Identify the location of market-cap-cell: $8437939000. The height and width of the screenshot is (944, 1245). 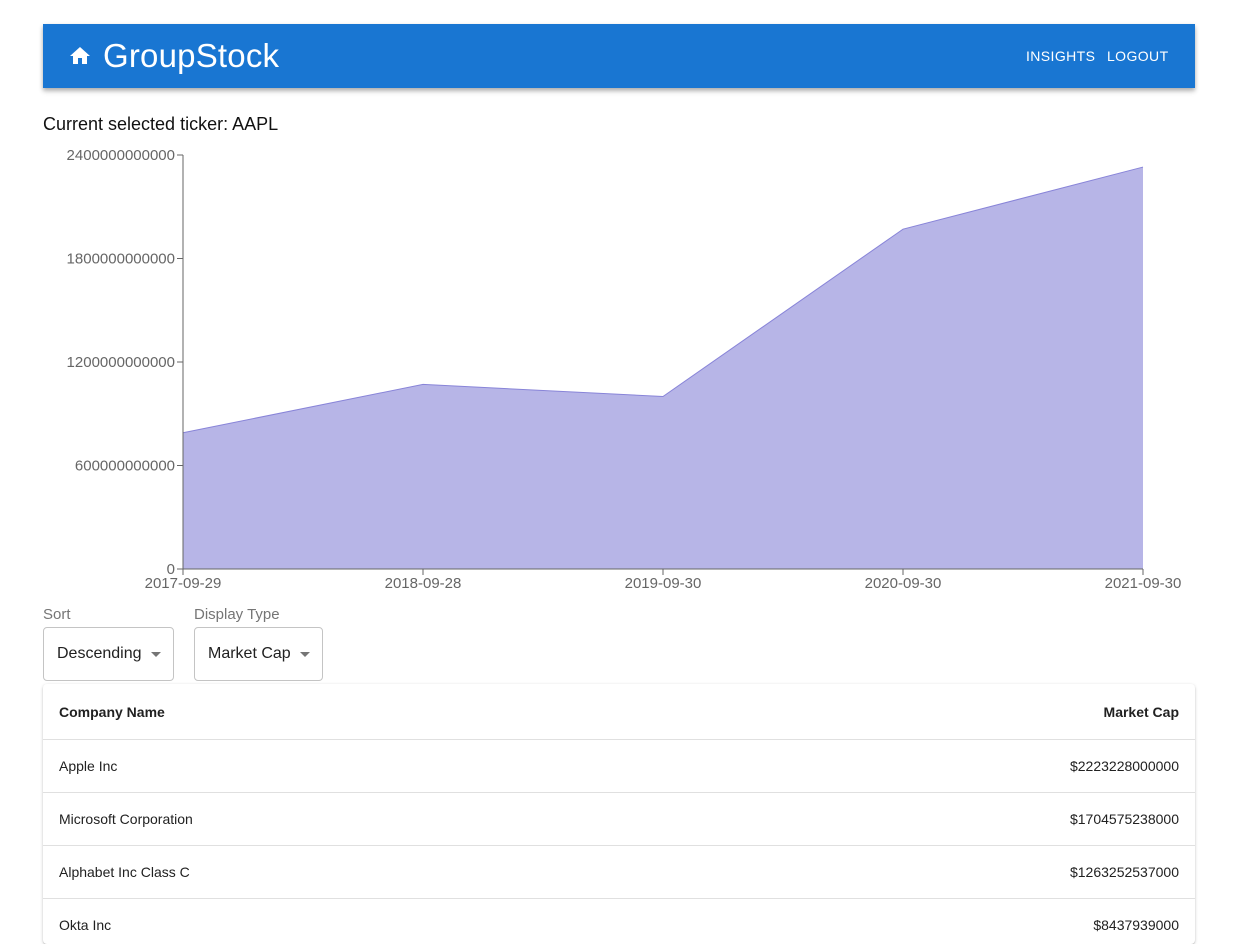
(930, 921).